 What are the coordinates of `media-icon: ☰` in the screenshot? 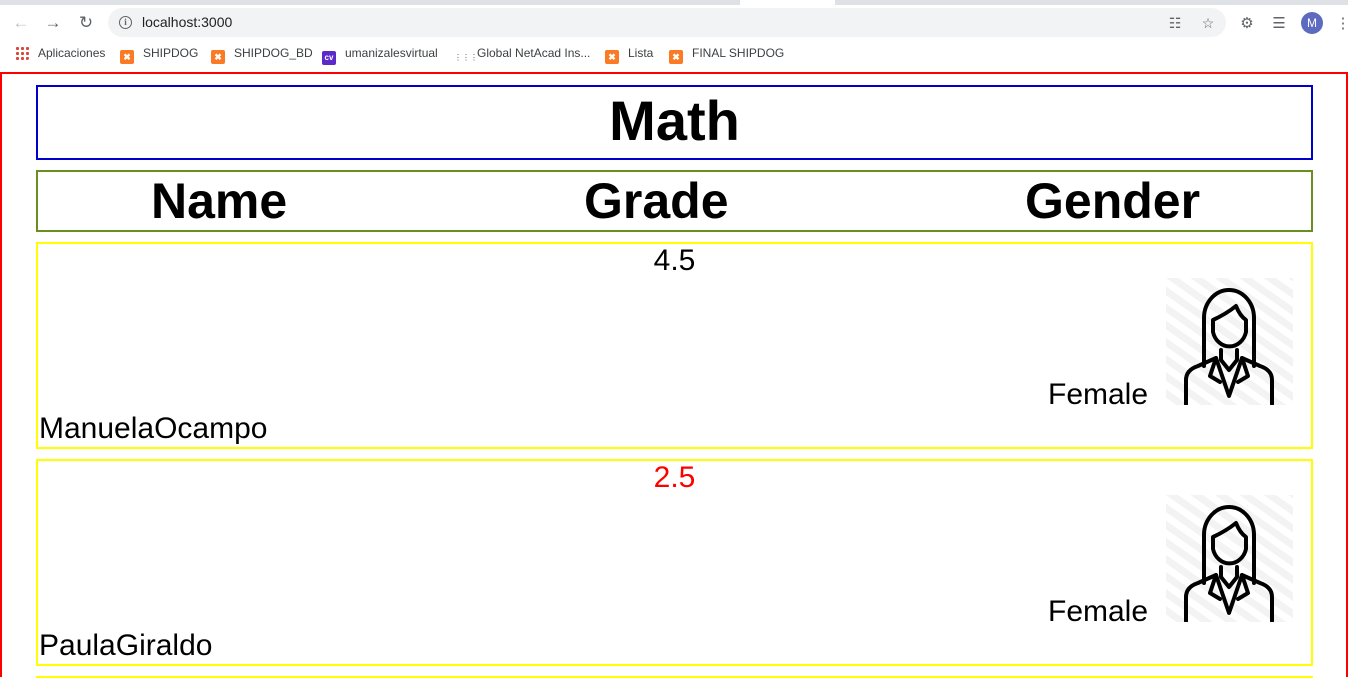 It's located at (1279, 24).